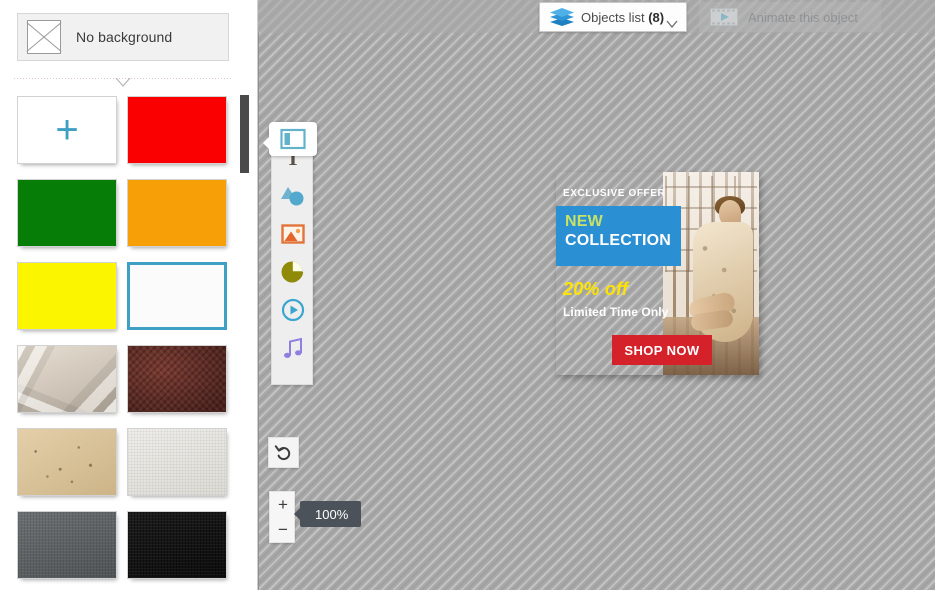 Image resolution: width=935 pixels, height=590 pixels. What do you see at coordinates (614, 193) in the screenshot?
I see `banner-exclusive-offer-text: EXCLUSIVE OFFER` at bounding box center [614, 193].